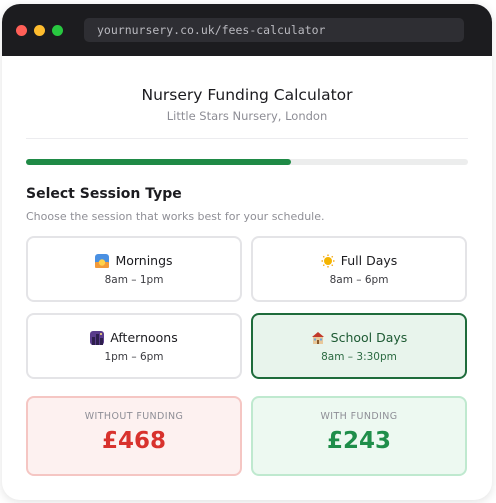 This screenshot has height=503, width=496. I want to click on progress-bar-fill, so click(159, 162).